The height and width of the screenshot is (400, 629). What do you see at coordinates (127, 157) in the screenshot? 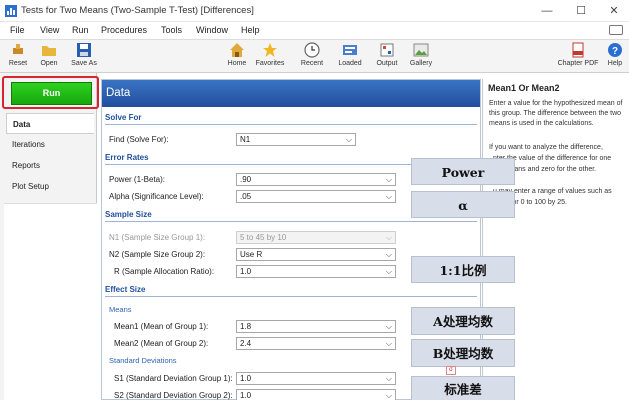
I see `section-error-rates: Error Rates` at bounding box center [127, 157].